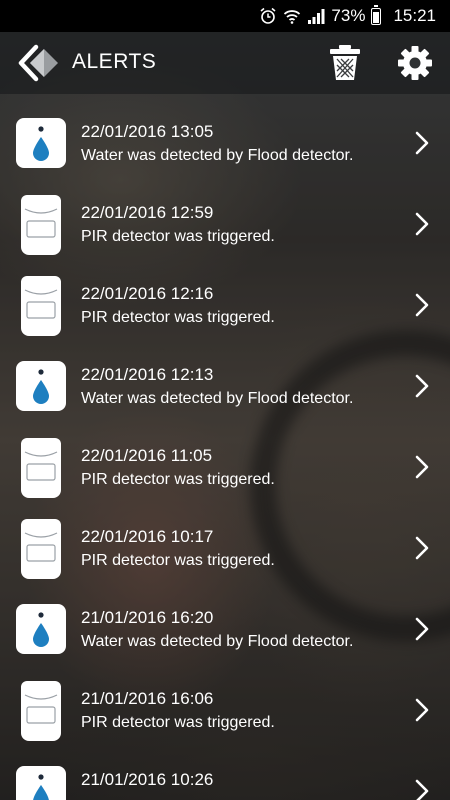 The height and width of the screenshot is (800, 450). I want to click on alert-date: 22/01/2016 10:17, so click(147, 536).